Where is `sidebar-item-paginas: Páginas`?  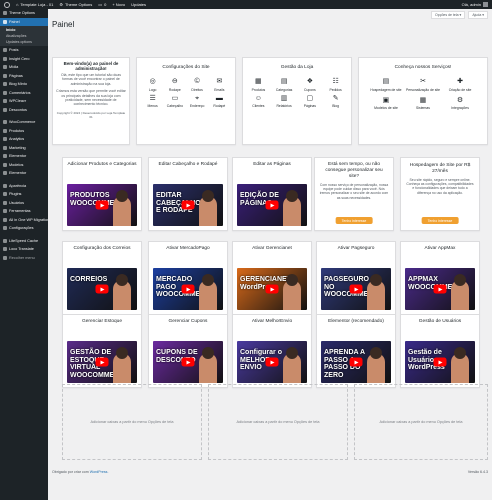
sidebar-item-paginas: Páginas is located at coordinates (24, 76).